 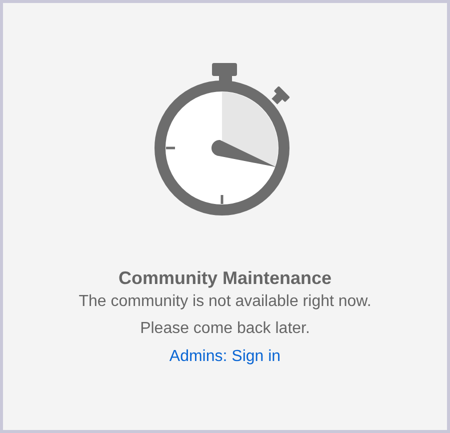 What do you see at coordinates (225, 278) in the screenshot?
I see `heading: Community Maintenance` at bounding box center [225, 278].